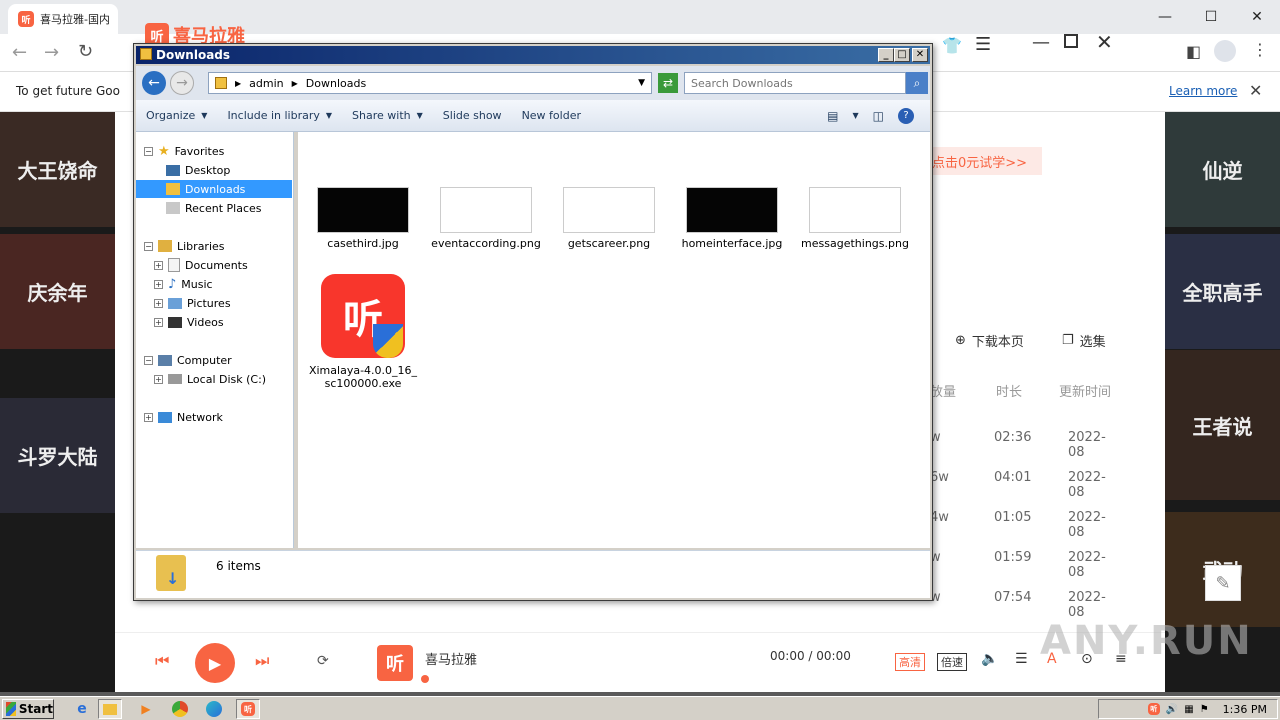 This screenshot has height=720, width=1280. Describe the element at coordinates (387, 115) in the screenshot. I see `share-with-menu: Share with ▼` at that location.